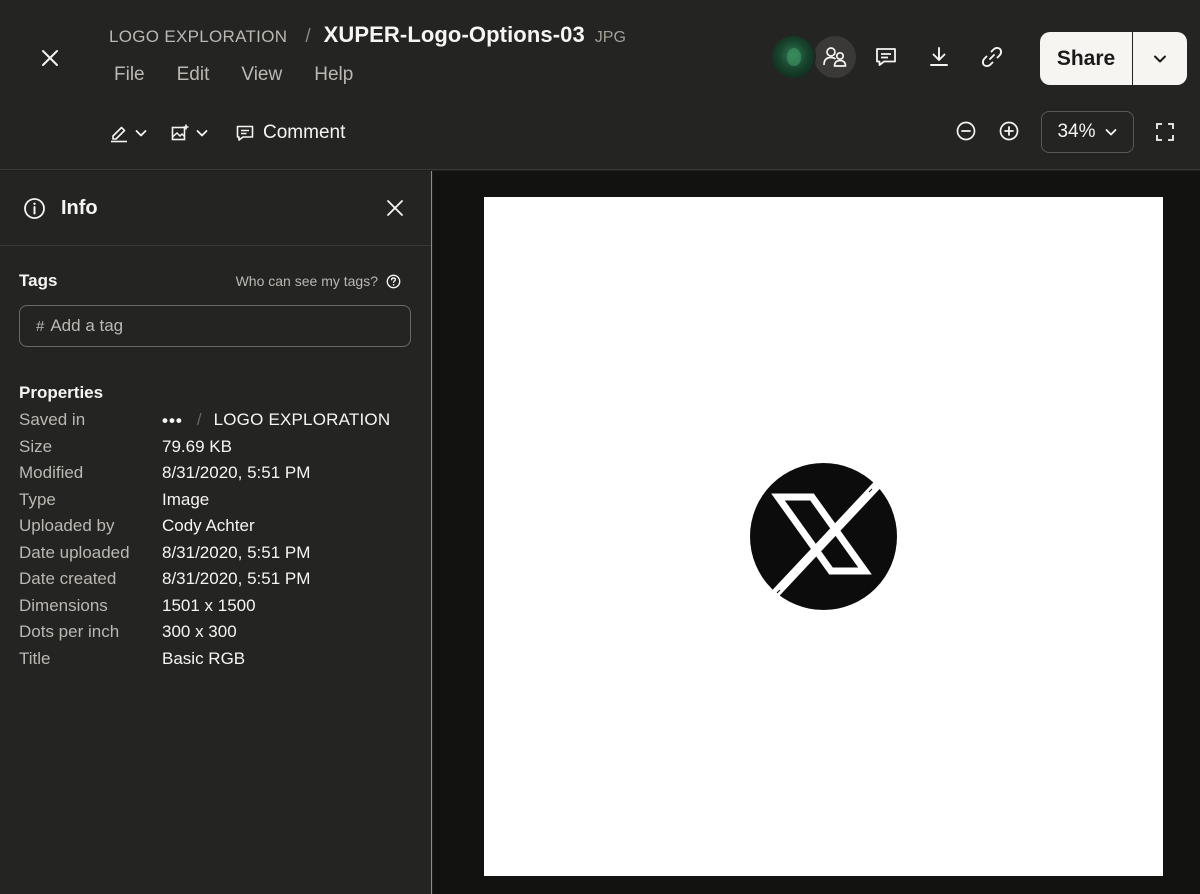 Image resolution: width=1200 pixels, height=894 pixels. I want to click on copy-link-button, so click(992, 57).